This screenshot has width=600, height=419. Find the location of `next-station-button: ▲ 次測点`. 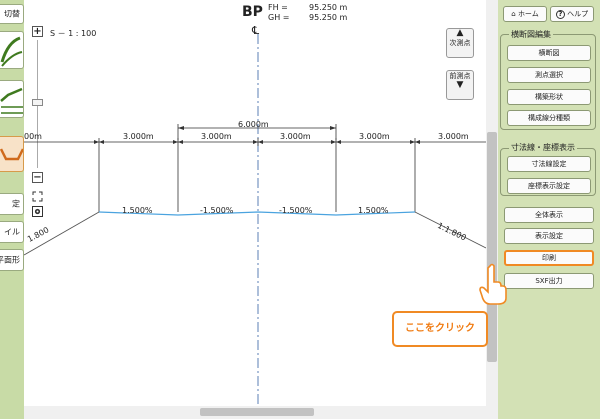

next-station-button: ▲ 次測点 is located at coordinates (460, 43).